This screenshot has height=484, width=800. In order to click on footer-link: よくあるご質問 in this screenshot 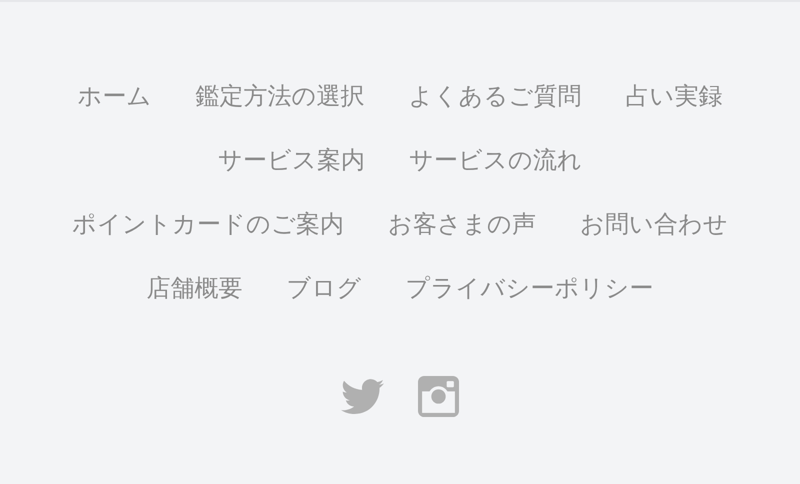, I will do `click(495, 96)`.